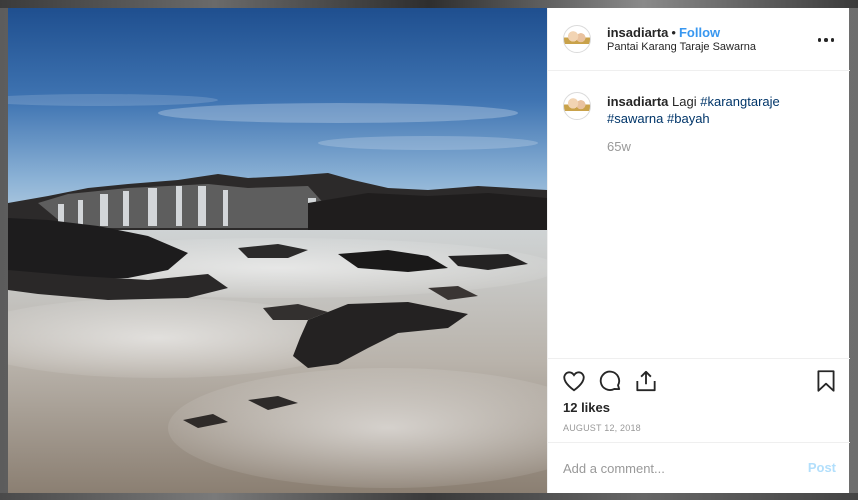  Describe the element at coordinates (574, 381) in the screenshot. I see `heart-icon` at that location.